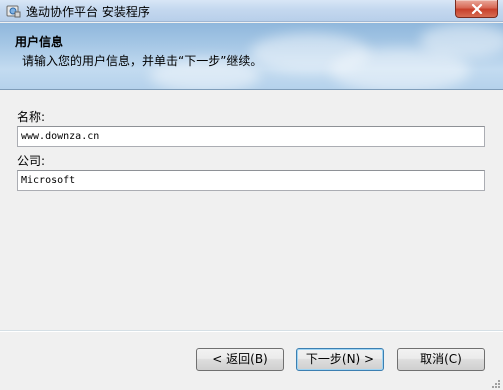  I want to click on close-icon, so click(477, 9).